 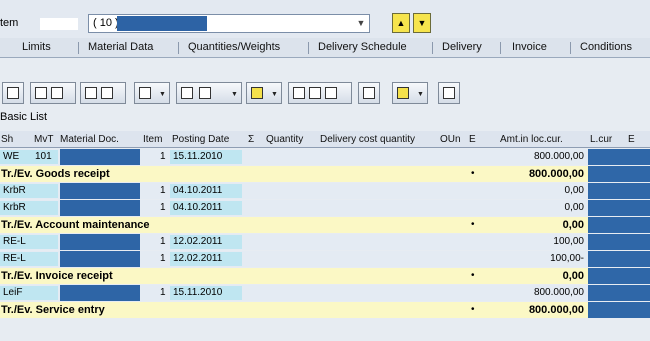 I want to click on column-header-delivery-cost-quantity: Delivery cost quantity, so click(x=367, y=139).